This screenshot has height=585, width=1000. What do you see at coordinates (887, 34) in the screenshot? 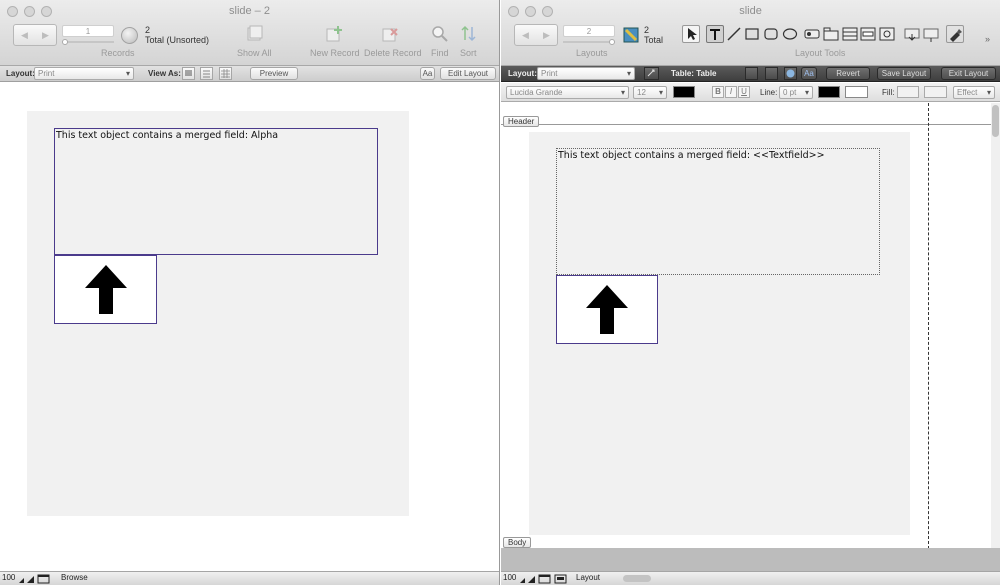
I see `web-viewer-tool-icon` at bounding box center [887, 34].